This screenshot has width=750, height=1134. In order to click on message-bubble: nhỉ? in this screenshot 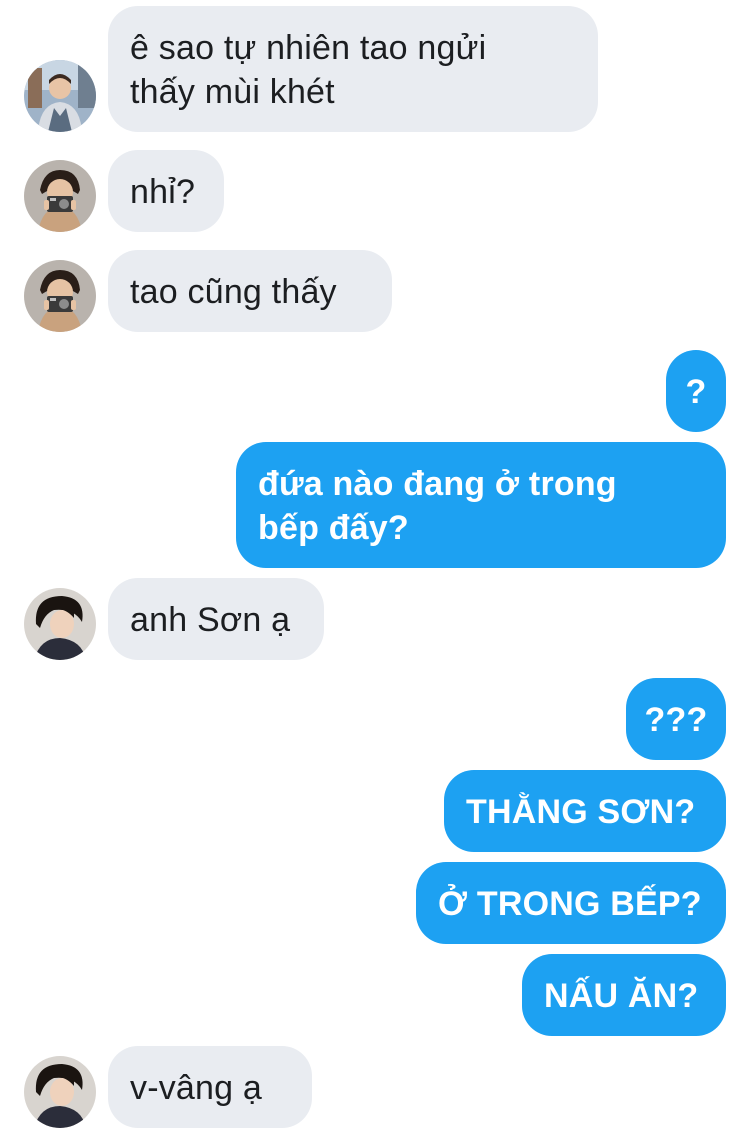, I will do `click(166, 191)`.